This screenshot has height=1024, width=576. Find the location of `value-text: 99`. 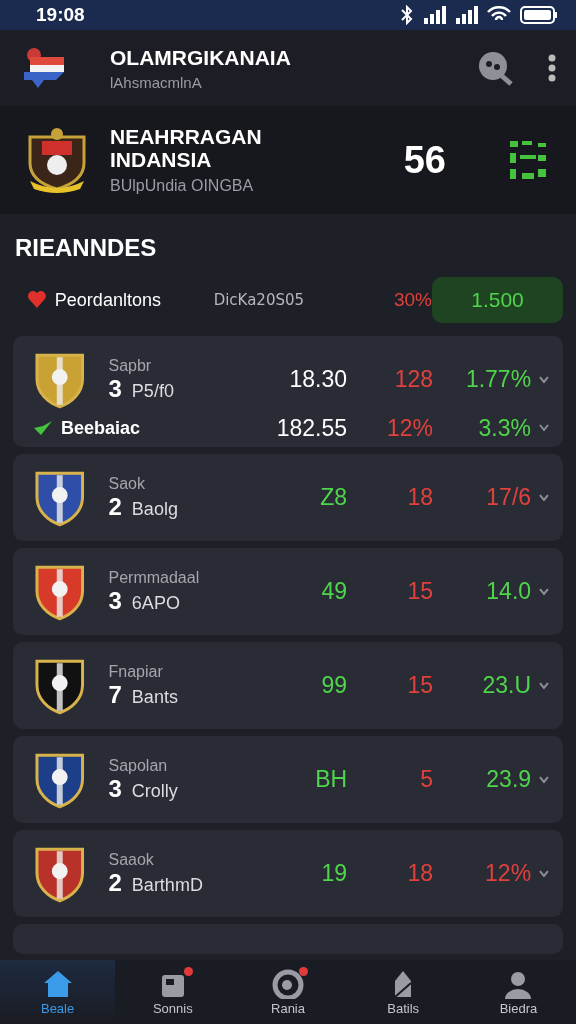

value-text: 99 is located at coordinates (334, 685).